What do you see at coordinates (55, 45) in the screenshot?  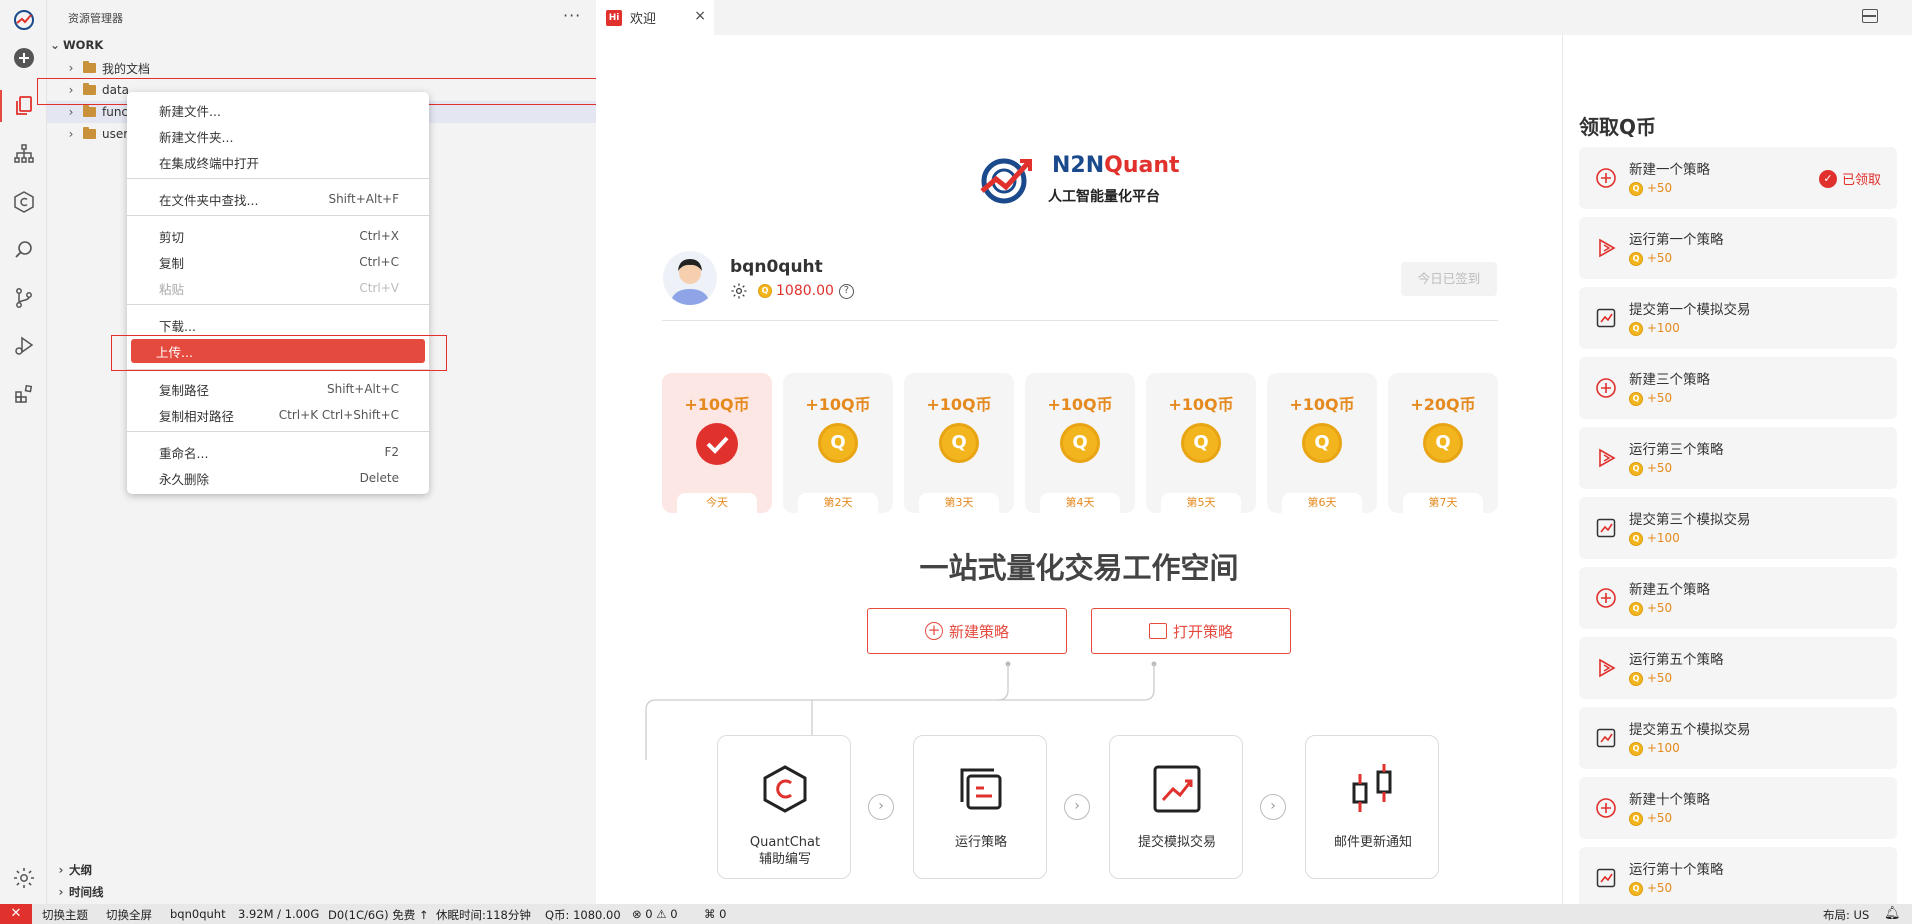 I see `chevron-down-icon: ⌄` at bounding box center [55, 45].